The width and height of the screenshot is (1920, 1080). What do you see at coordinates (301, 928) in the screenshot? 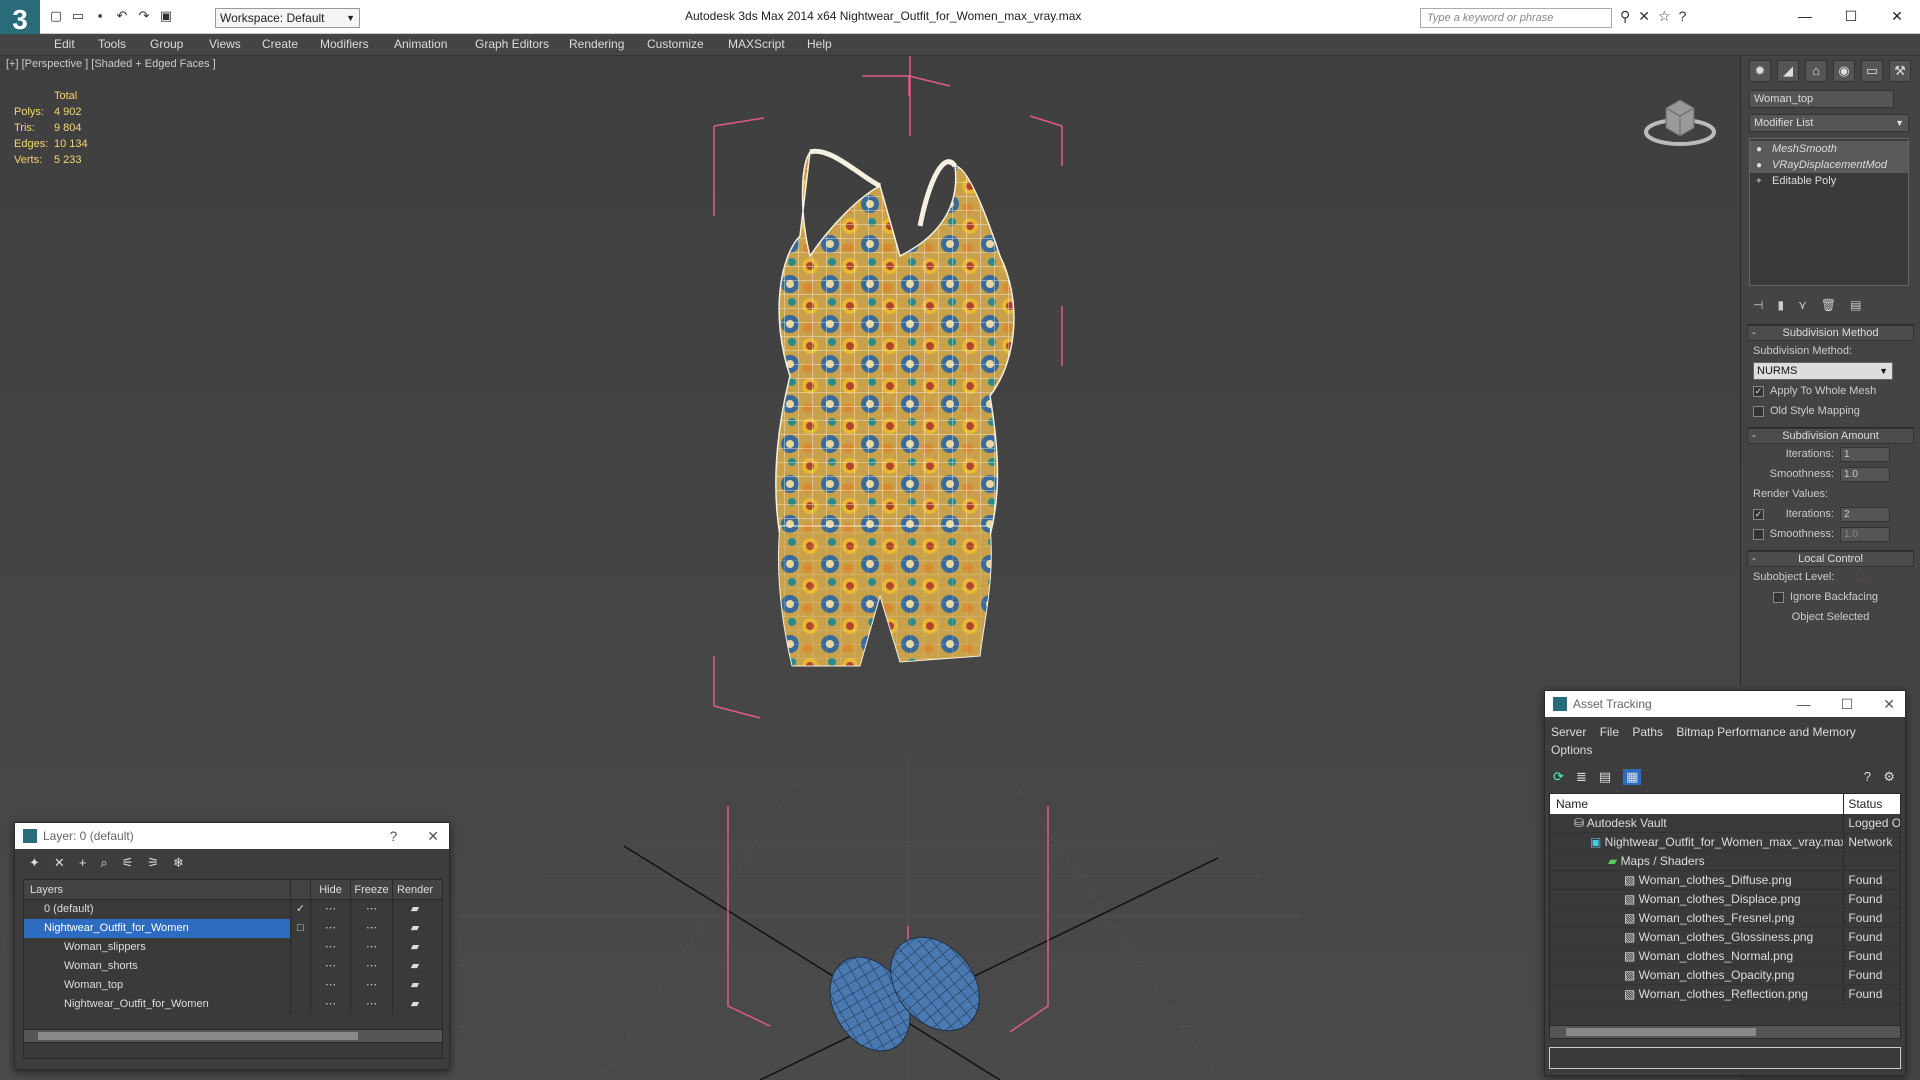
I see `current-layer-icon: □` at bounding box center [301, 928].